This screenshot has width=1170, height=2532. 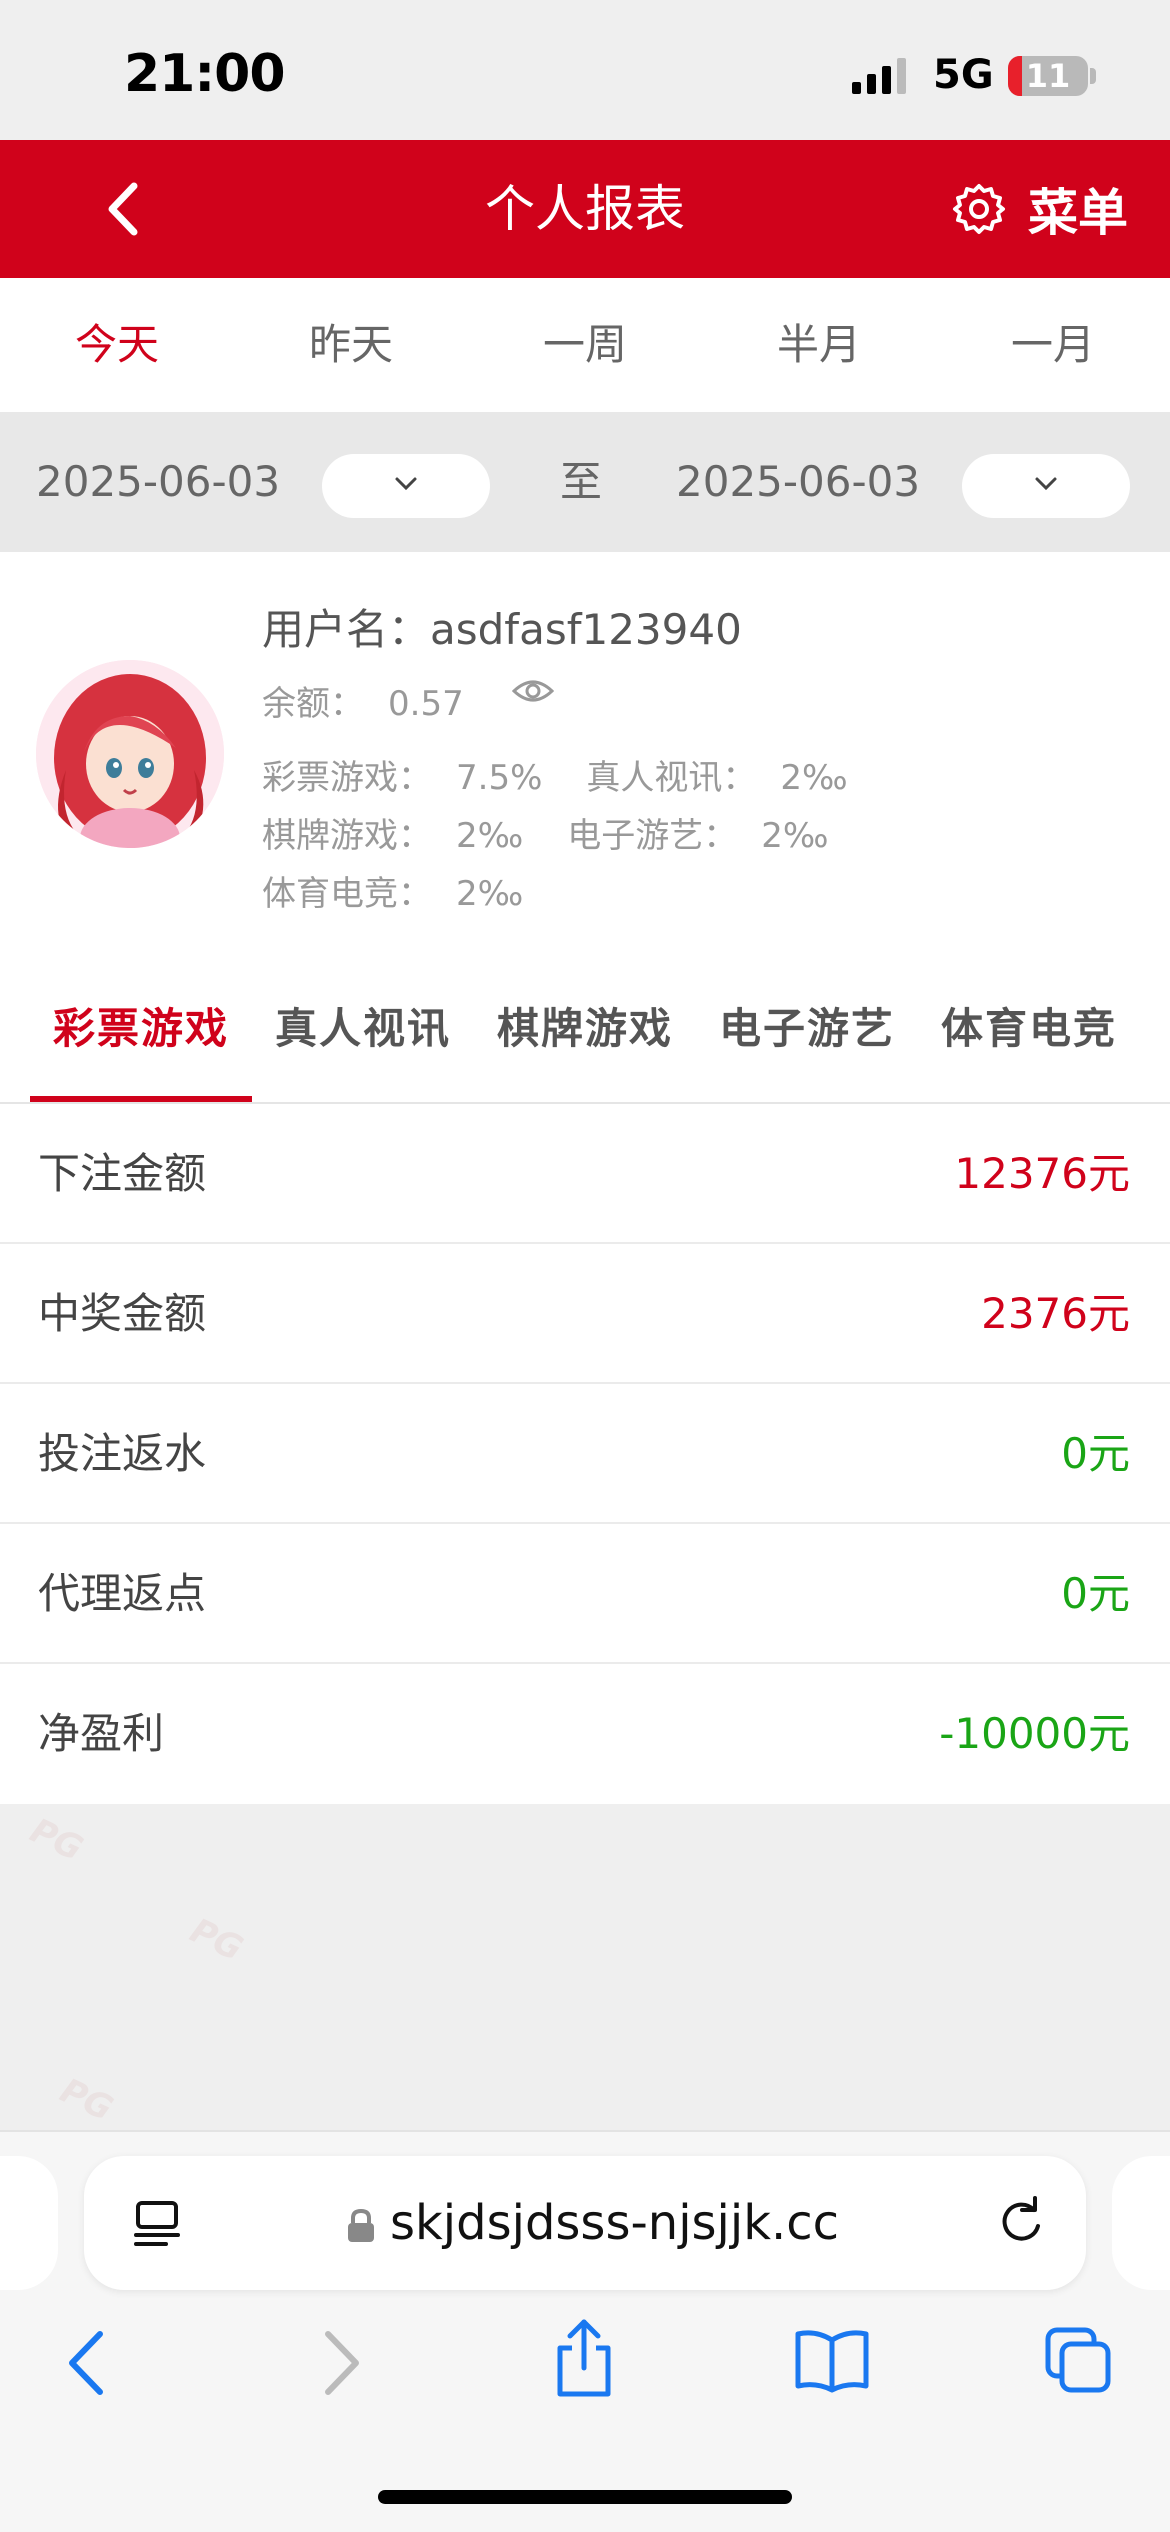 I want to click on end-date-picker, so click(x=1046, y=486).